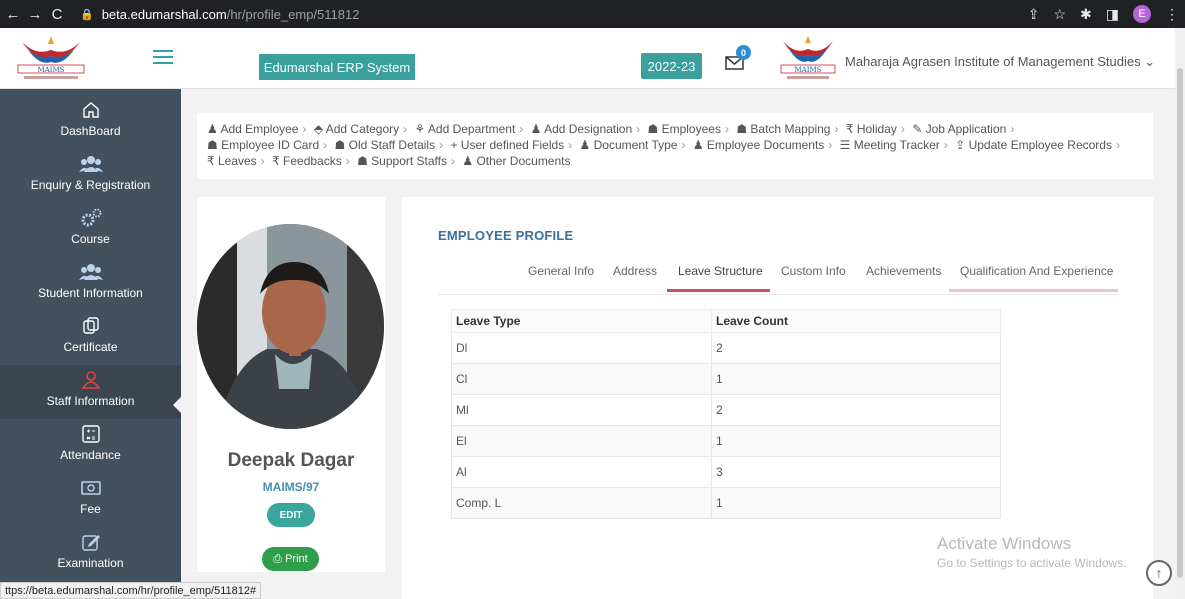  I want to click on institute-logo: MAIMS, so click(808, 59).